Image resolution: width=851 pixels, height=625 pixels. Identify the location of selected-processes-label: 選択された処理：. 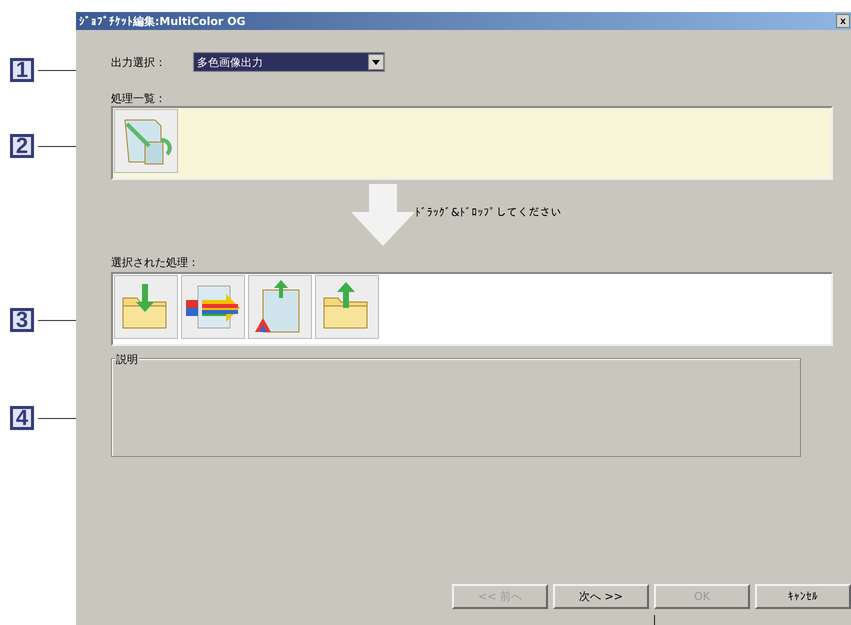
(155, 263).